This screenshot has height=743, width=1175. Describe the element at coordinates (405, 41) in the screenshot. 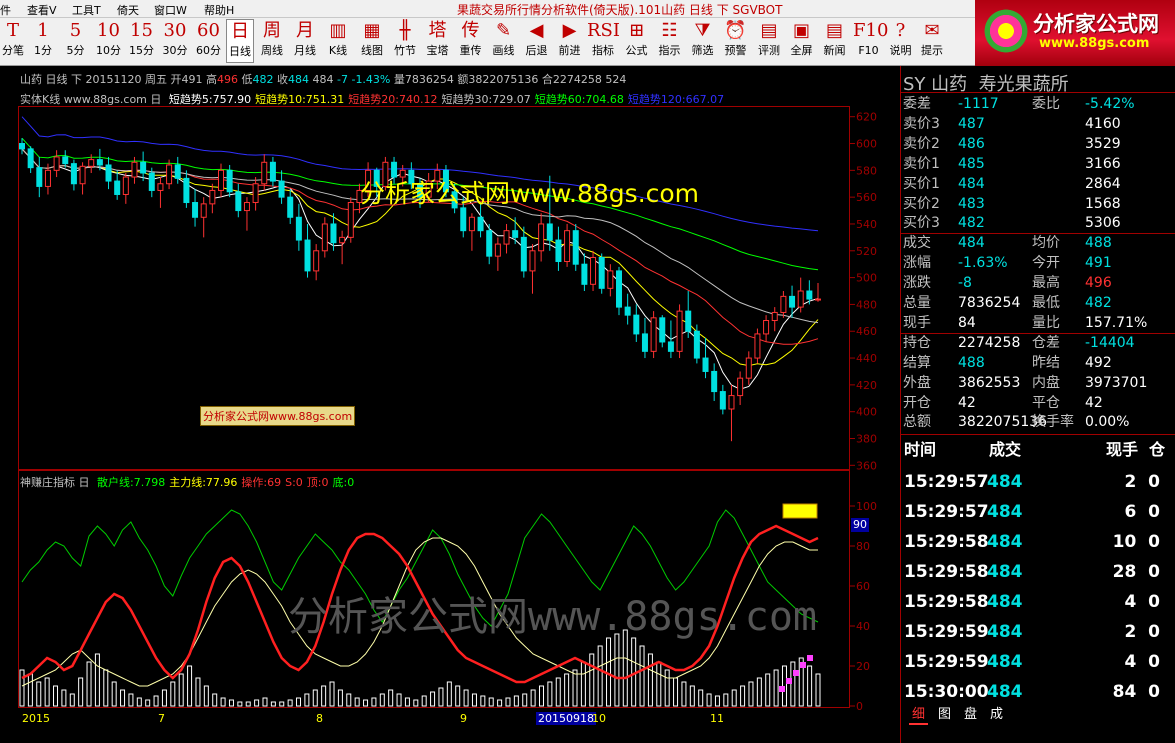

I see `toolbar-button-12: ╫ 竹节` at that location.